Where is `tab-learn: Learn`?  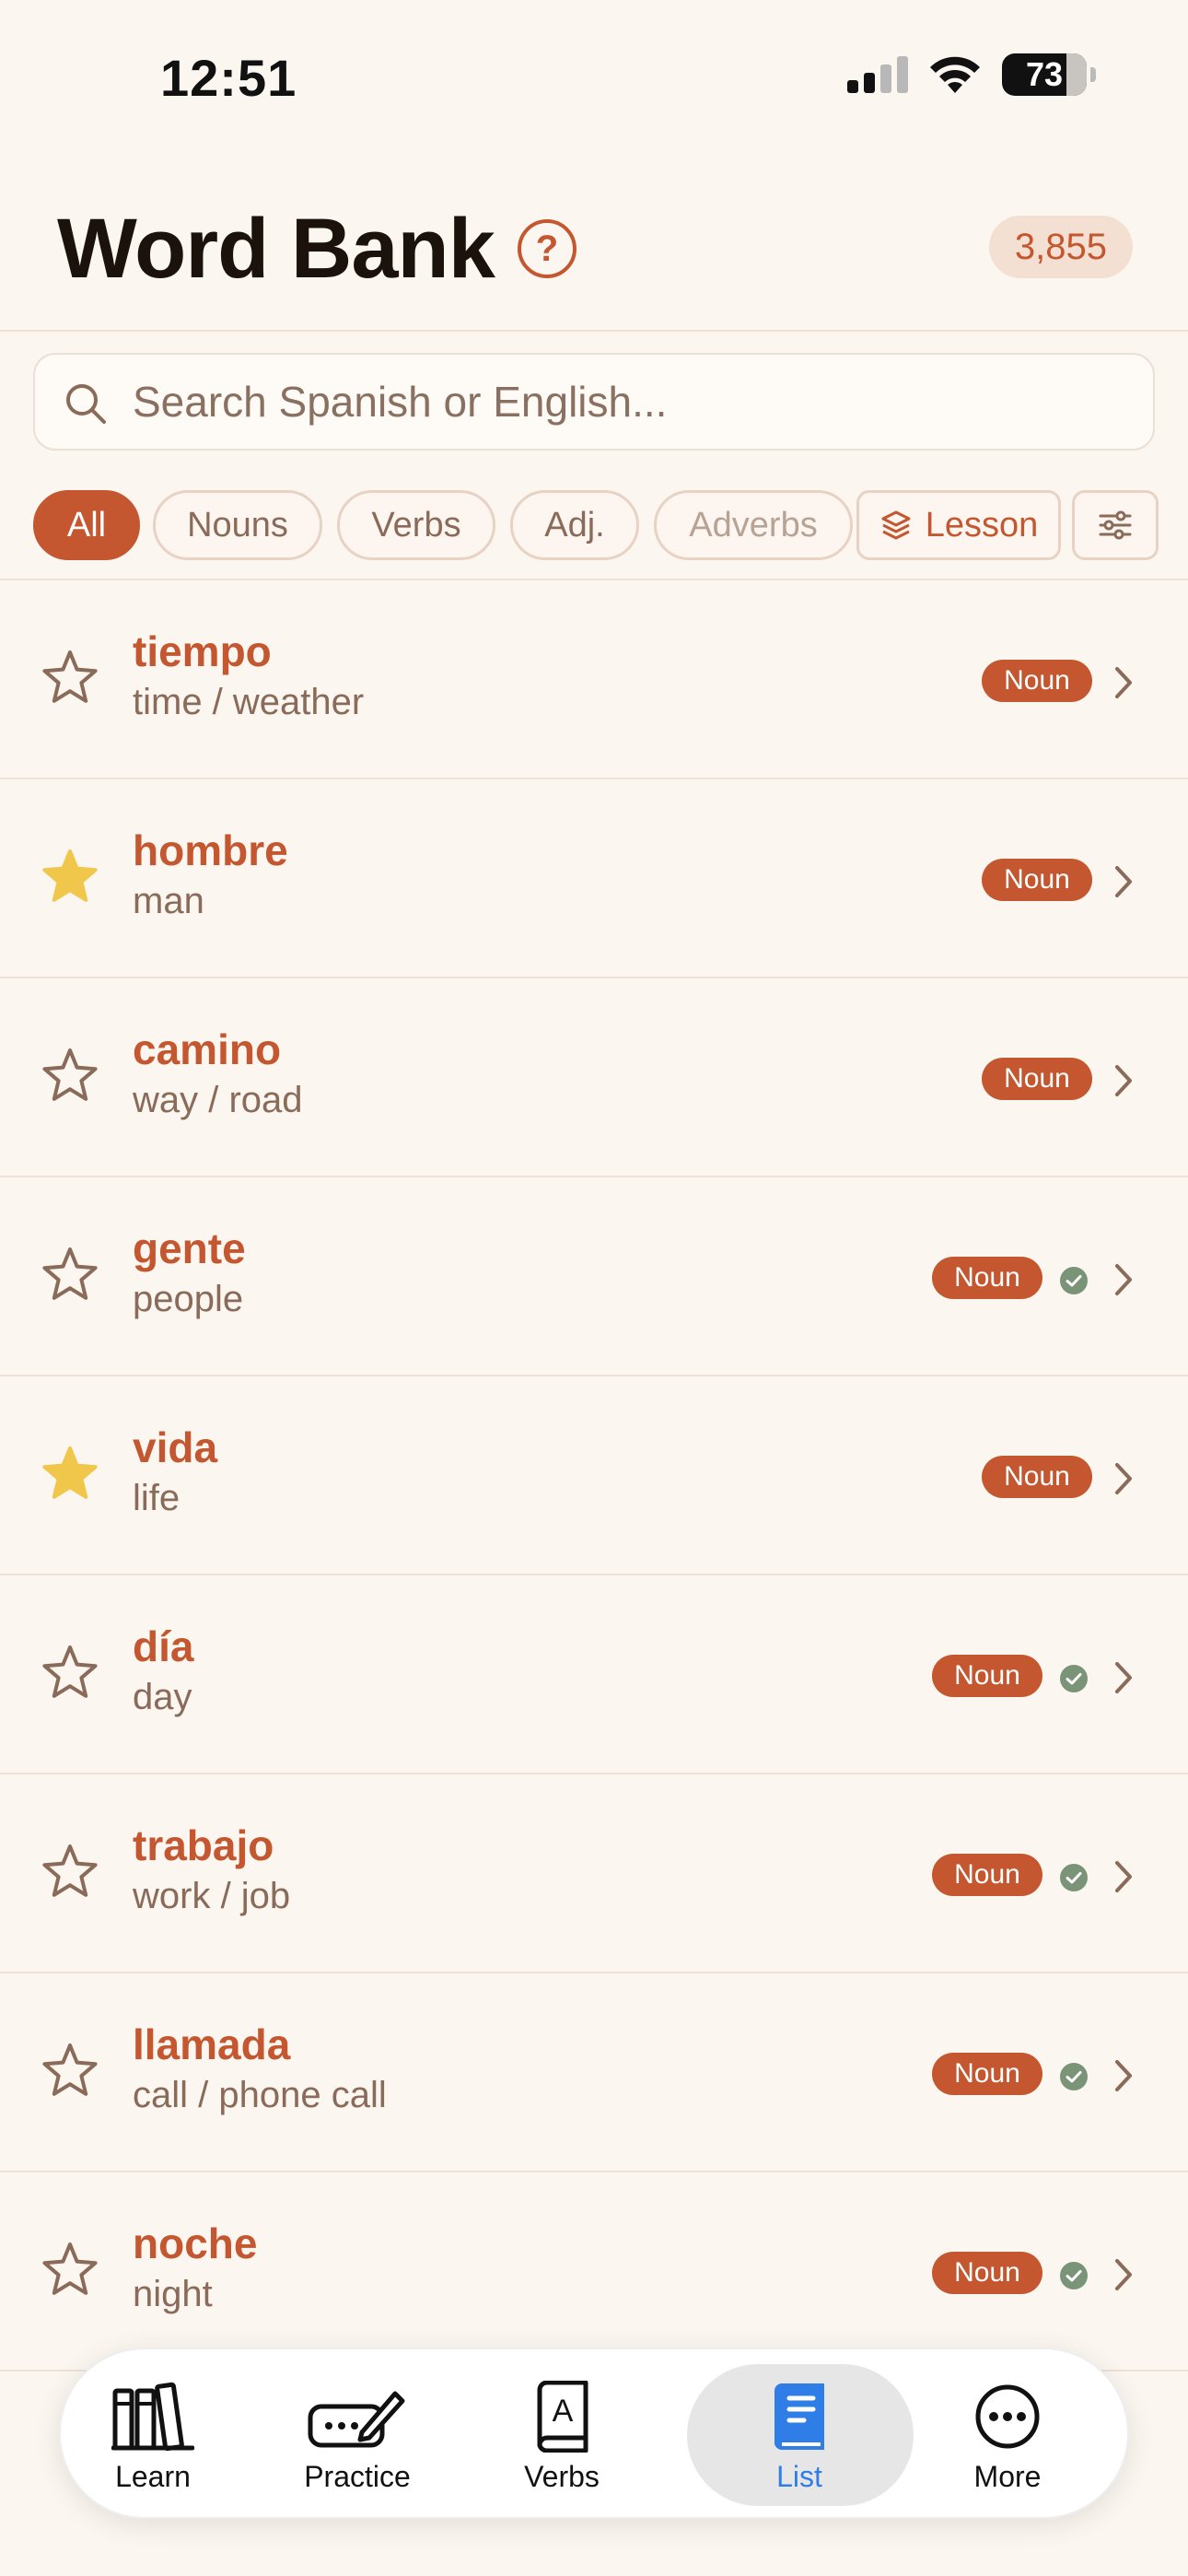
tab-learn: Learn is located at coordinates (153, 2435).